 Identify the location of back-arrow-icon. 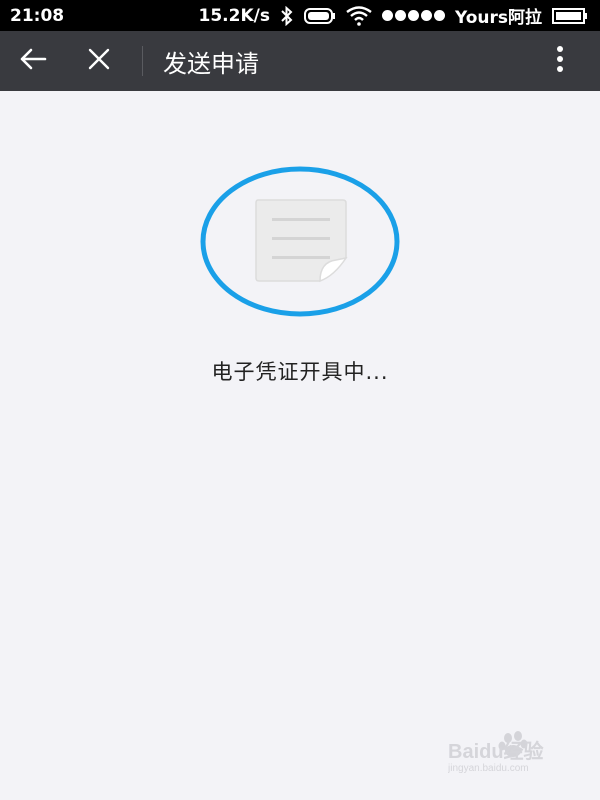
(33, 61).